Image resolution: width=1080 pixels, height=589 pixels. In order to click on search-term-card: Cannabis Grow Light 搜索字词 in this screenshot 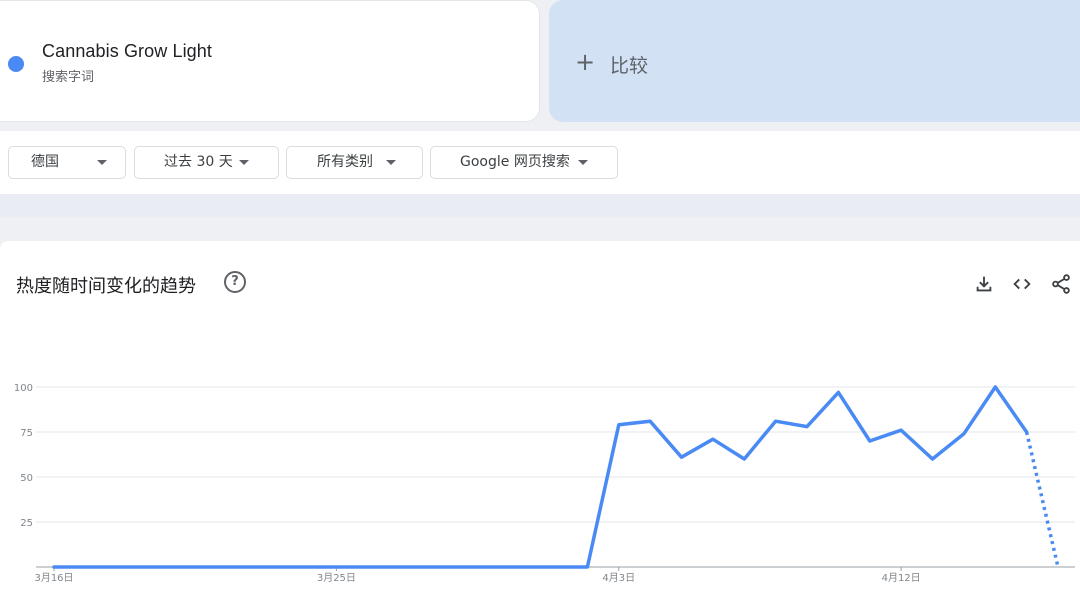, I will do `click(270, 61)`.